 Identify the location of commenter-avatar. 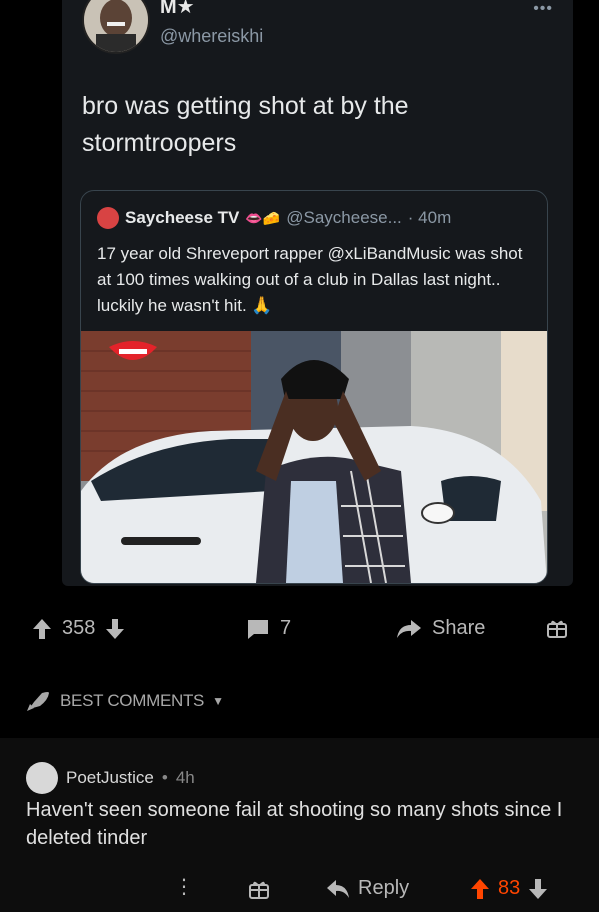
(42, 778).